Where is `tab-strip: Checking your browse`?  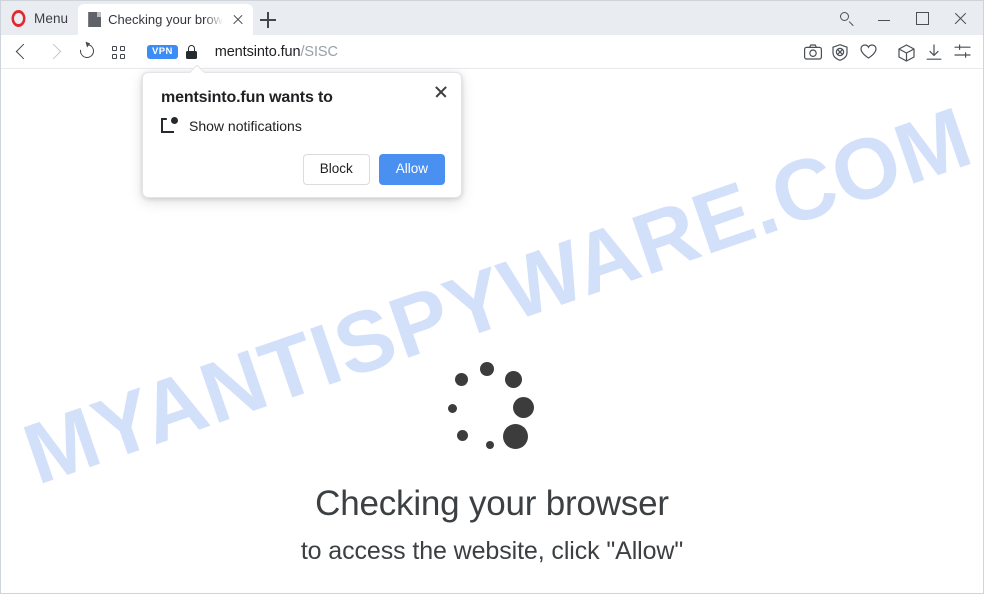 tab-strip: Checking your browse is located at coordinates (452, 18).